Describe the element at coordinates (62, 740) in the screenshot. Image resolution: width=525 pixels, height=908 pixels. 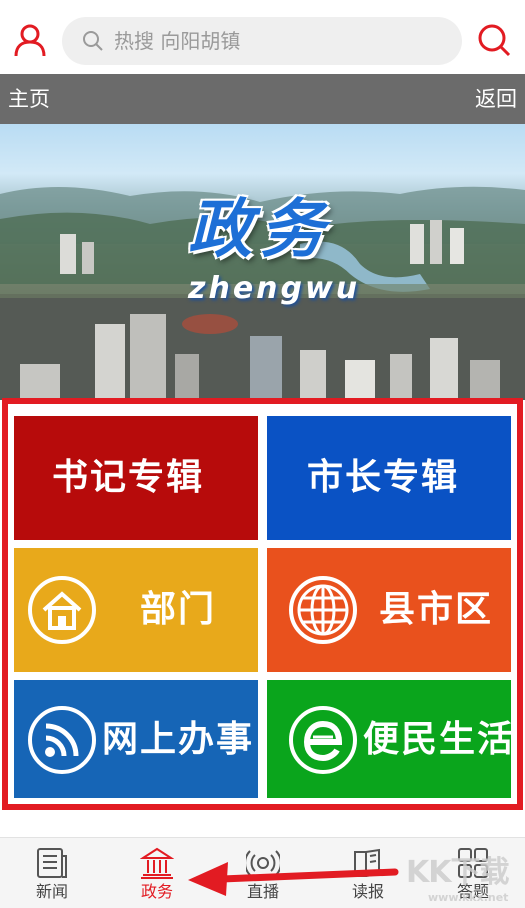
I see `rss-icon` at that location.